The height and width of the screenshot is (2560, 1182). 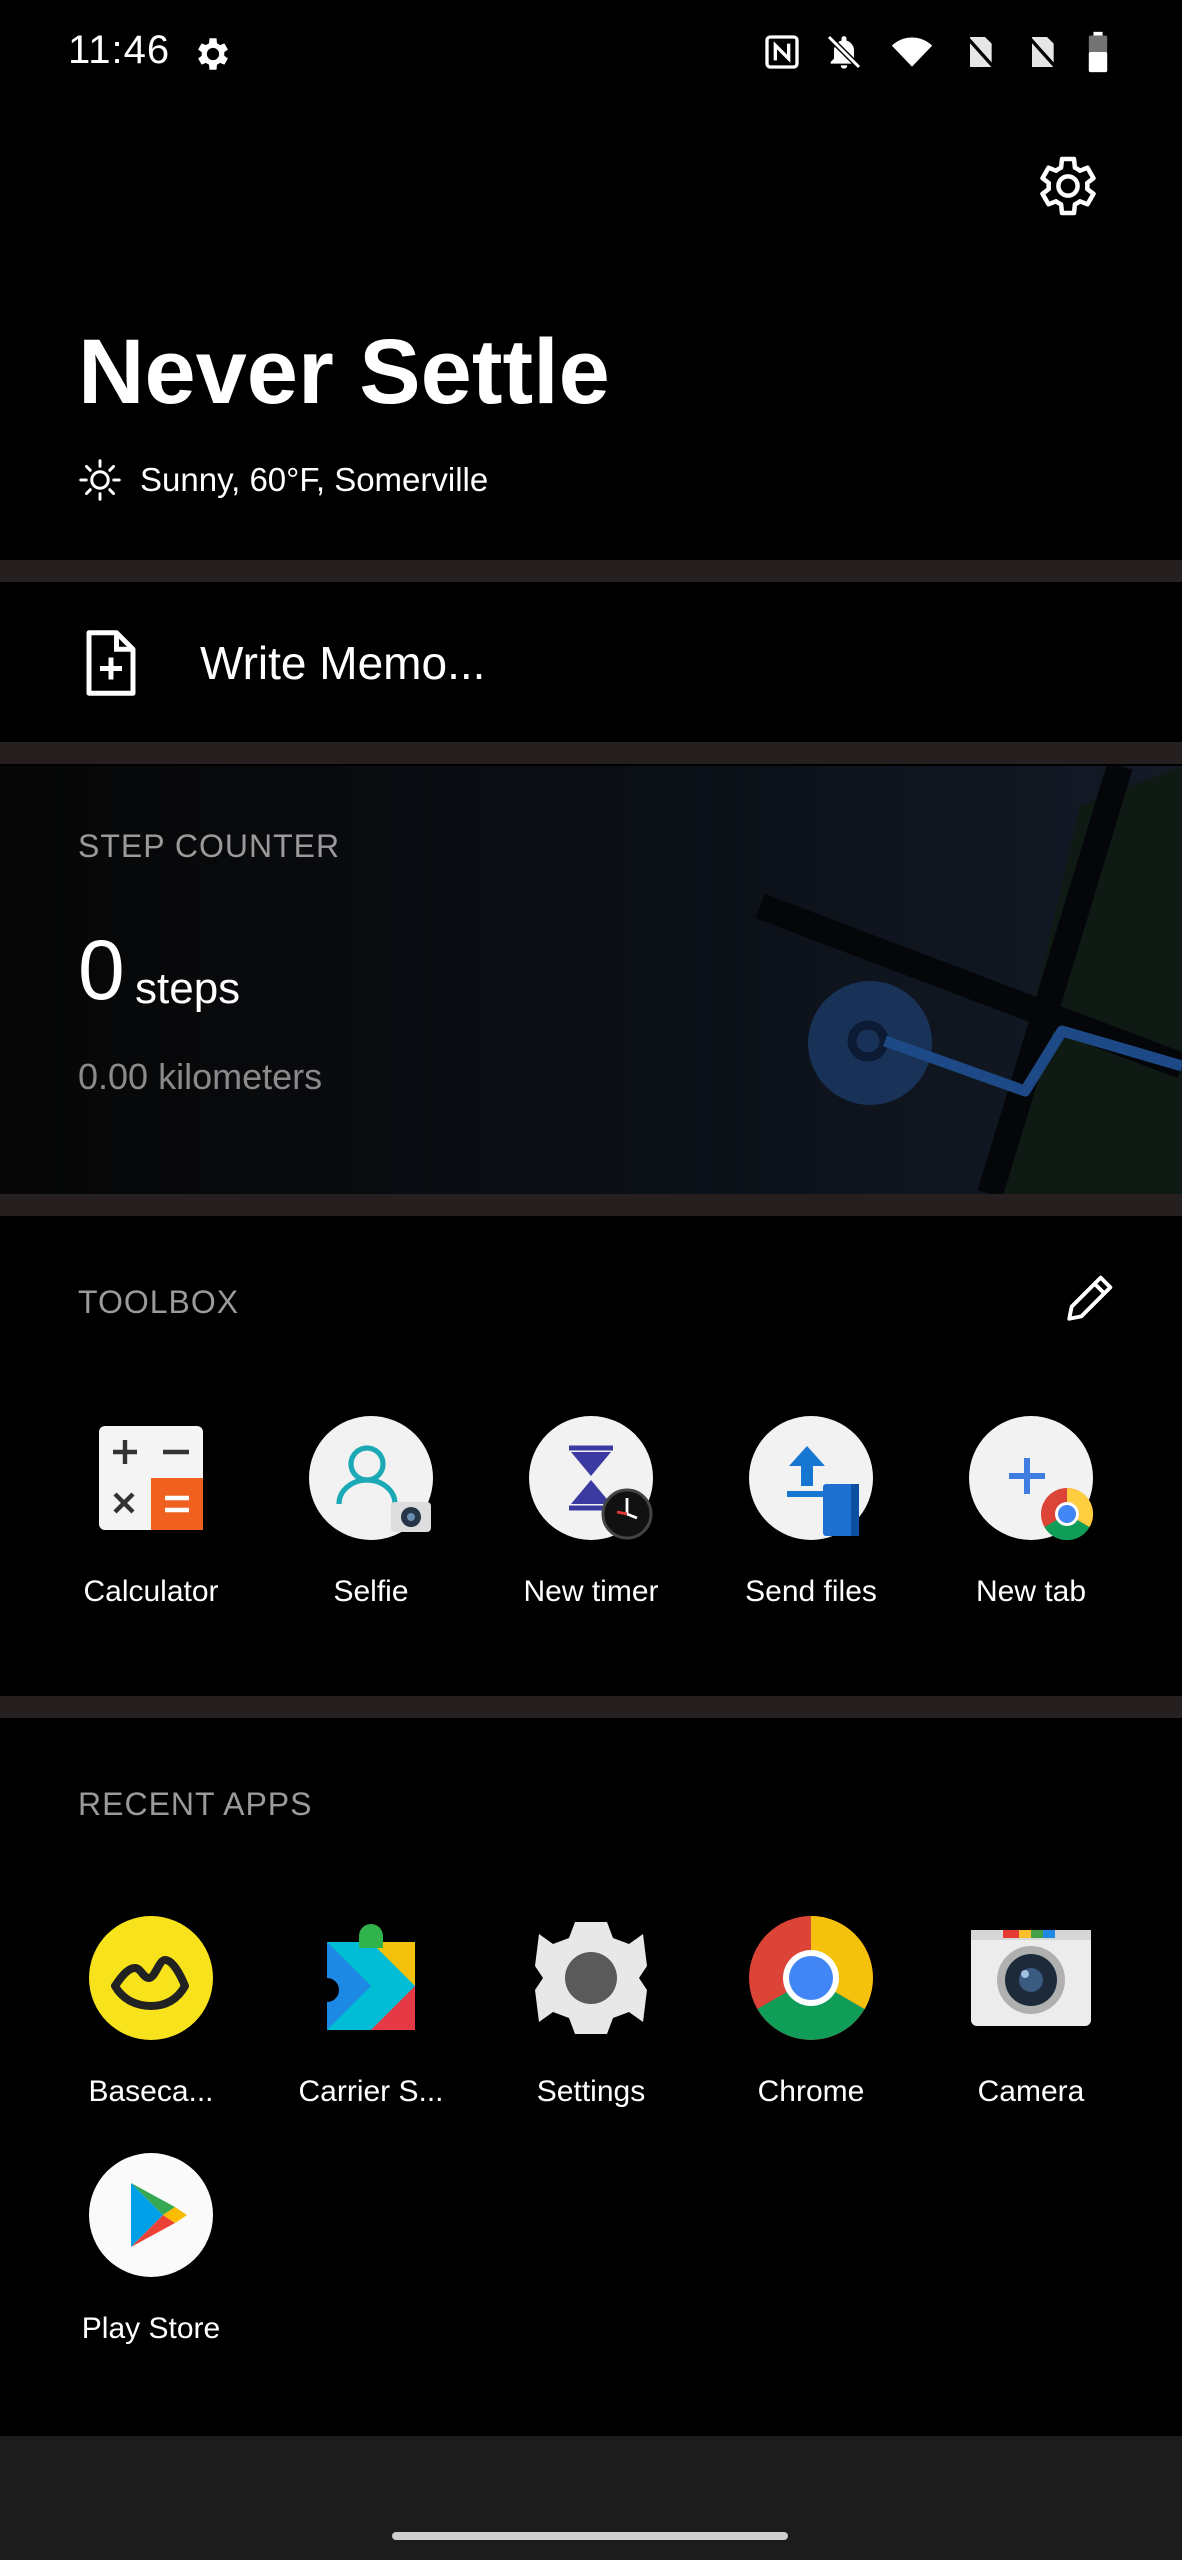 What do you see at coordinates (344, 372) in the screenshot?
I see `shelf-title: Never Settle` at bounding box center [344, 372].